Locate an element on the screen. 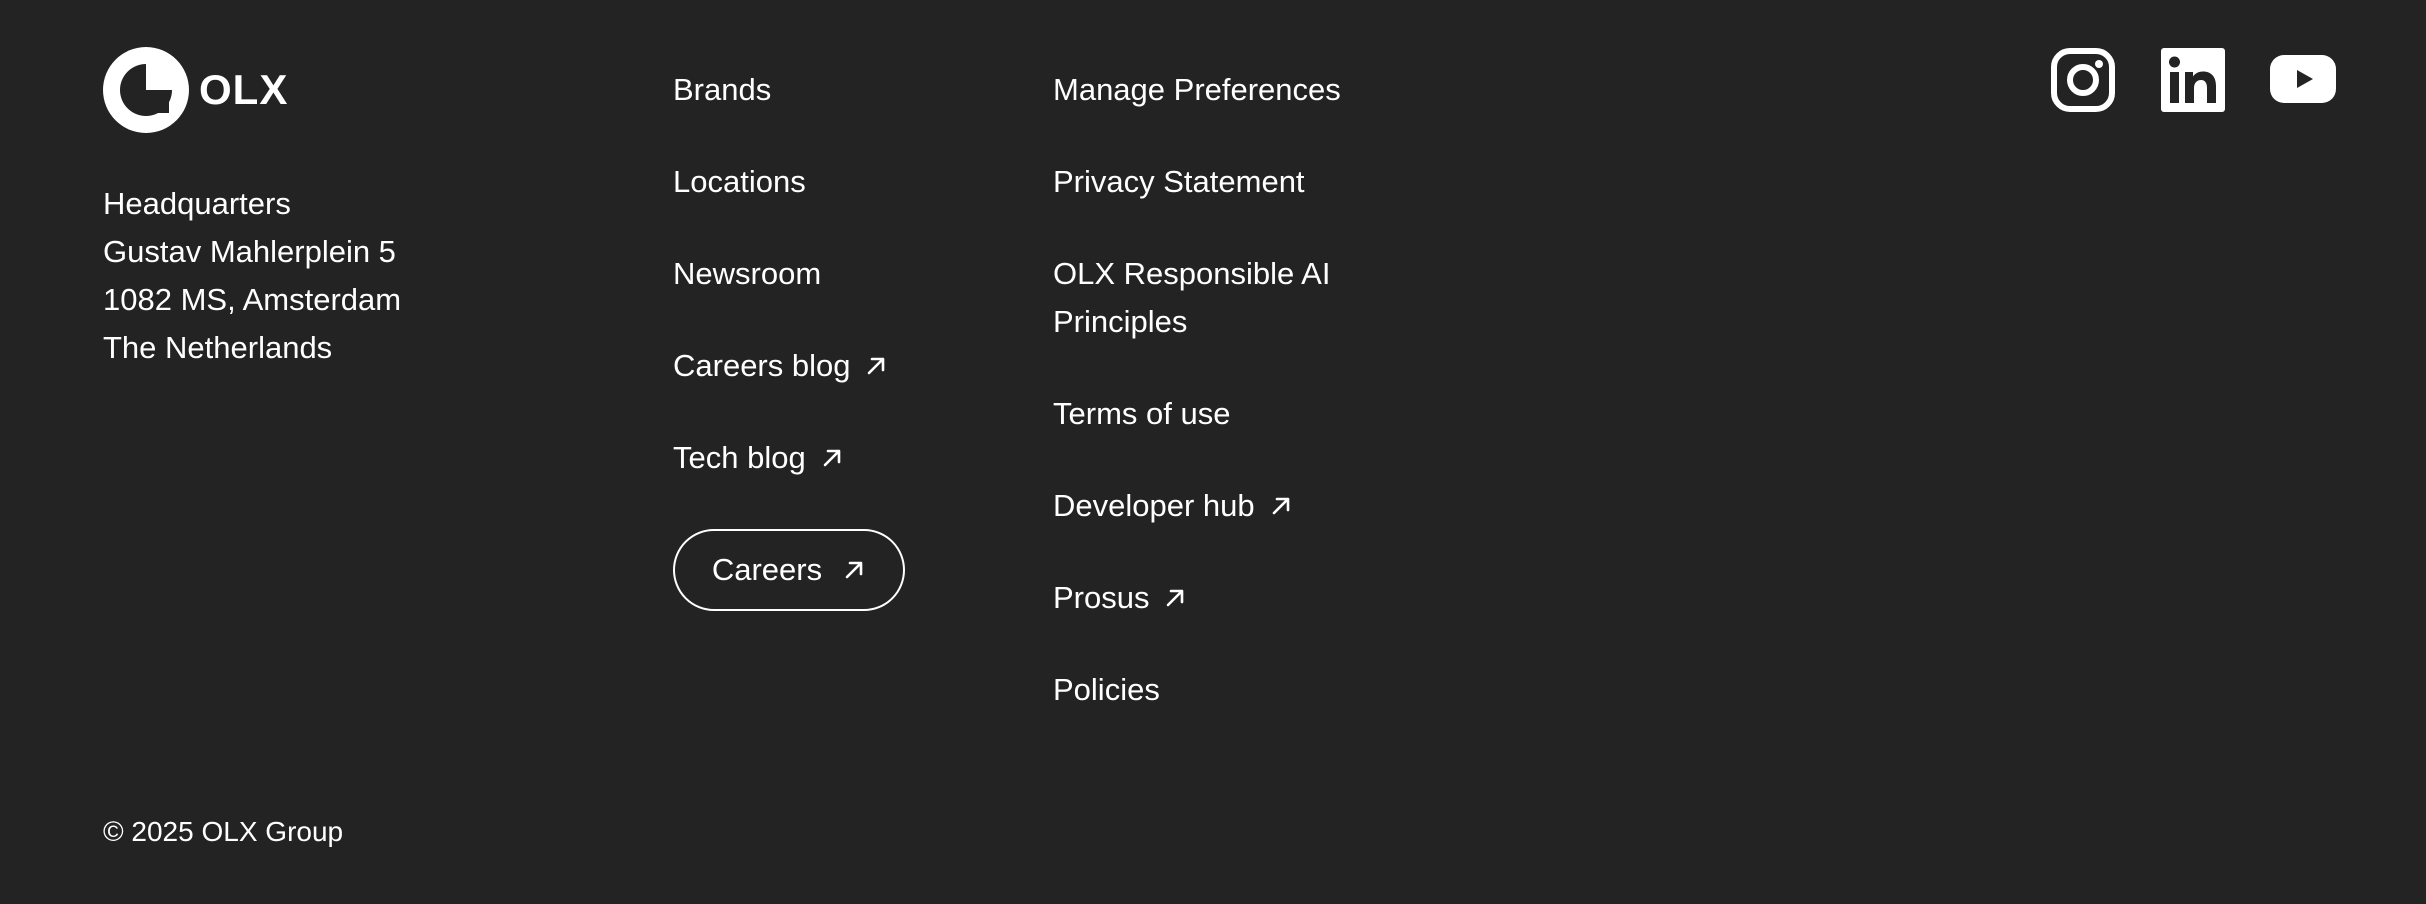 The width and height of the screenshot is (2426, 904). terms-of-use-link: Terms of use is located at coordinates (1223, 414).